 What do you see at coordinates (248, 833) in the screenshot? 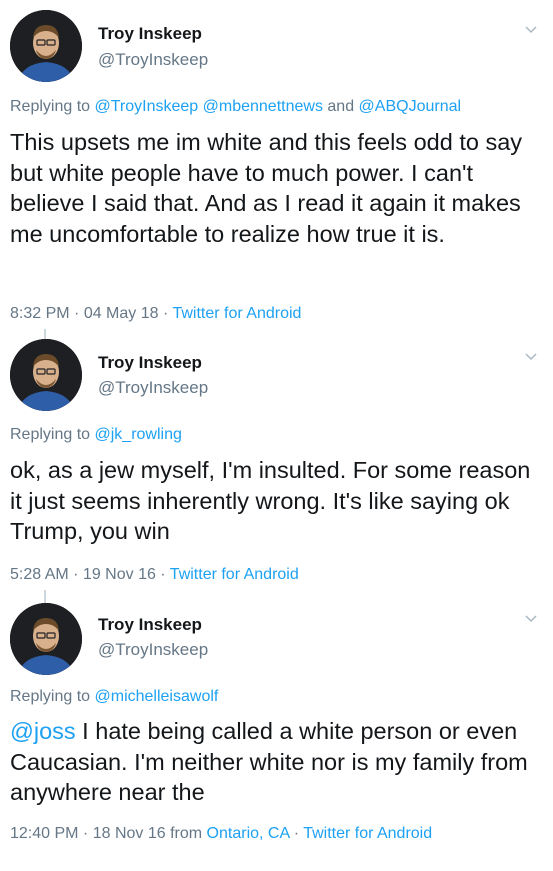
I see `tweet-location-link: Ontario, CA` at bounding box center [248, 833].